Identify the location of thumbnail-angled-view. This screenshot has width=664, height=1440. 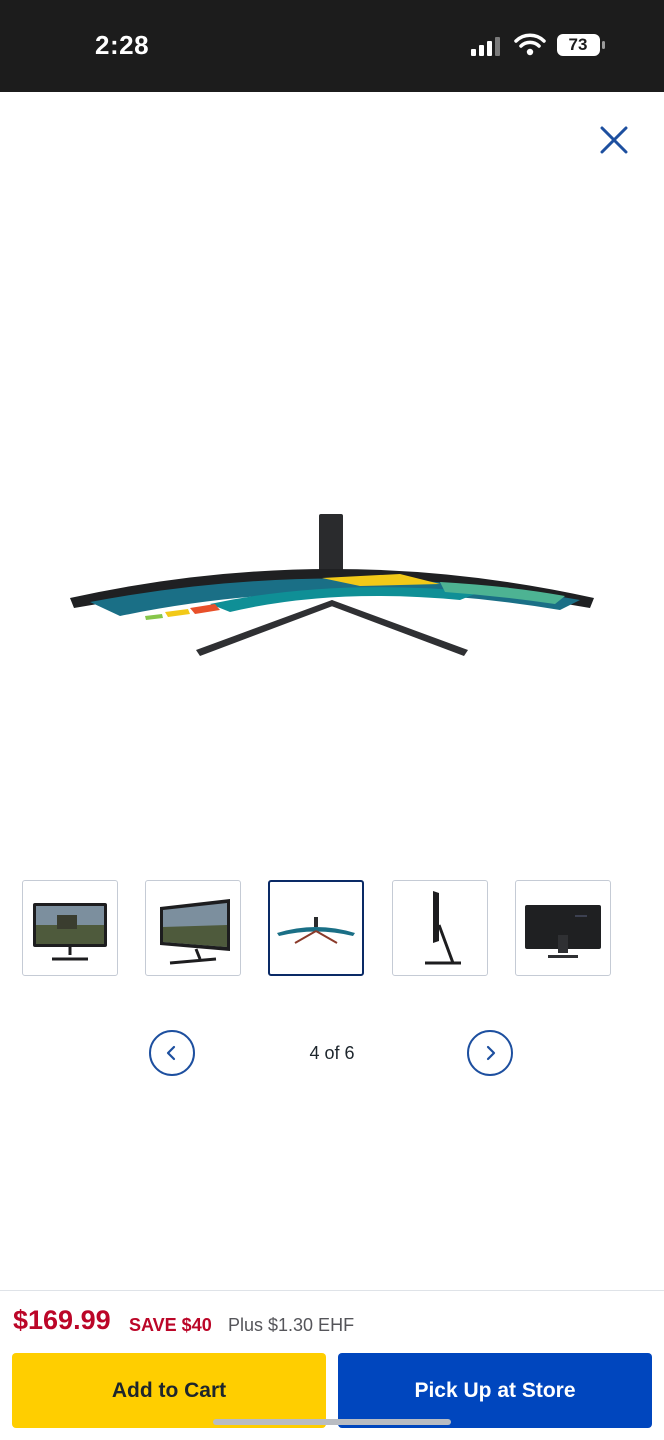
(193, 928).